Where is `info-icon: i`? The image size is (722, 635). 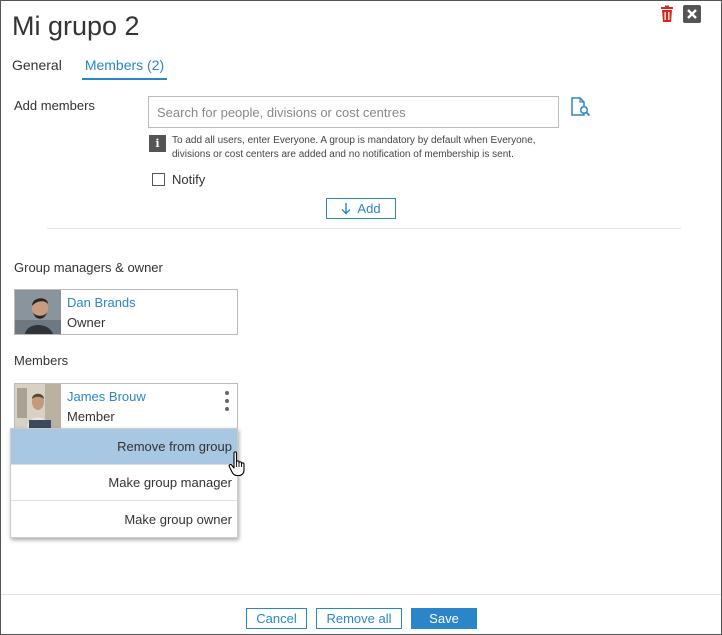 info-icon: i is located at coordinates (157, 143).